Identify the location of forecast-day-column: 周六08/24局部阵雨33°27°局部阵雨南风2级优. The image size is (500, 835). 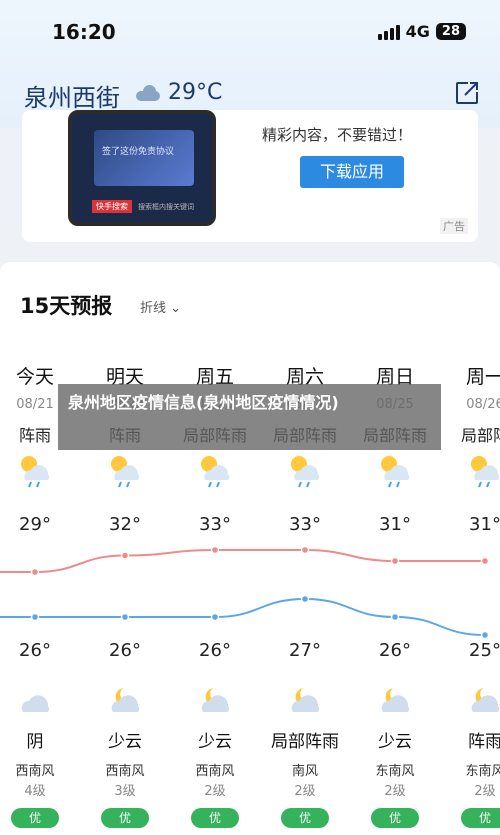
(305, 548).